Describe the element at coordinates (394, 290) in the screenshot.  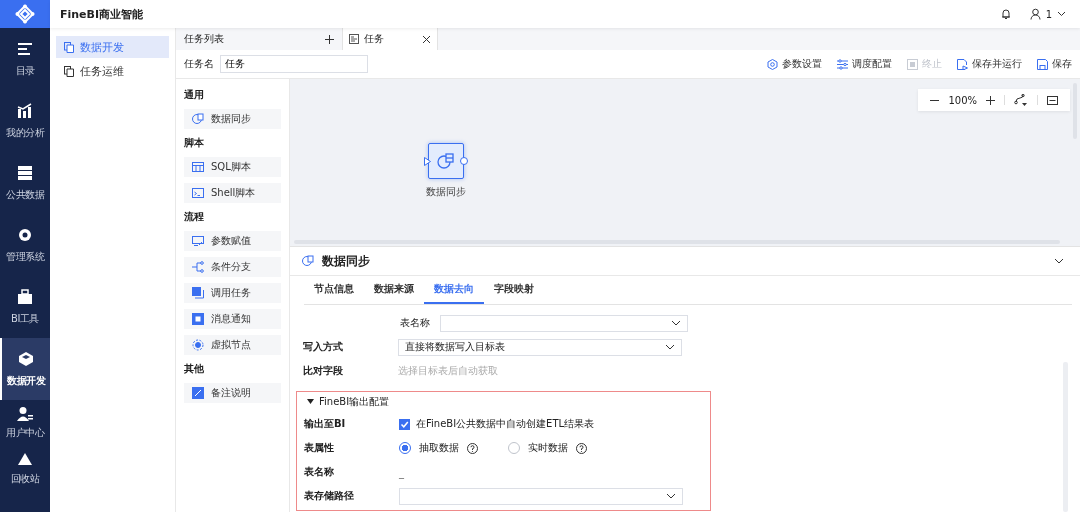
I see `panel-tab: 数据来源` at that location.